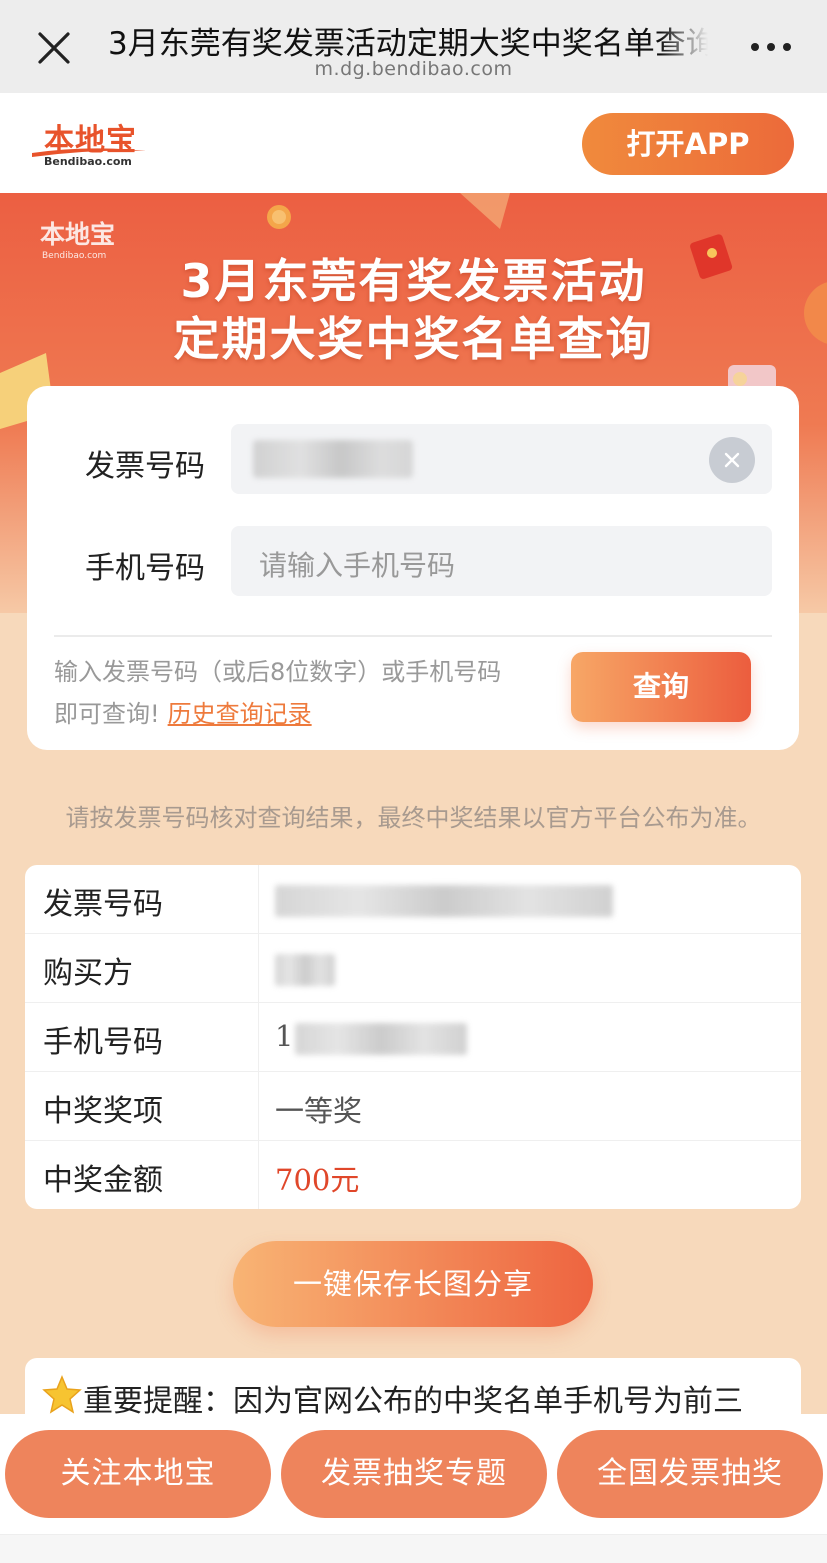 The width and height of the screenshot is (827, 1563). What do you see at coordinates (279, 217) in the screenshot?
I see `coin-icon` at bounding box center [279, 217].